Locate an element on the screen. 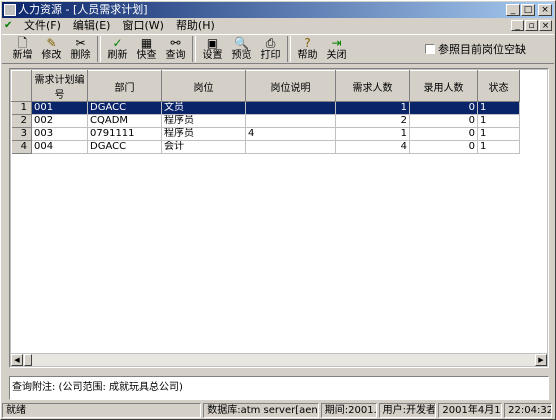 This screenshot has height=420, width=556. table-row: 2 002 CQADM 程序员 2 0 1 is located at coordinates (265, 121).